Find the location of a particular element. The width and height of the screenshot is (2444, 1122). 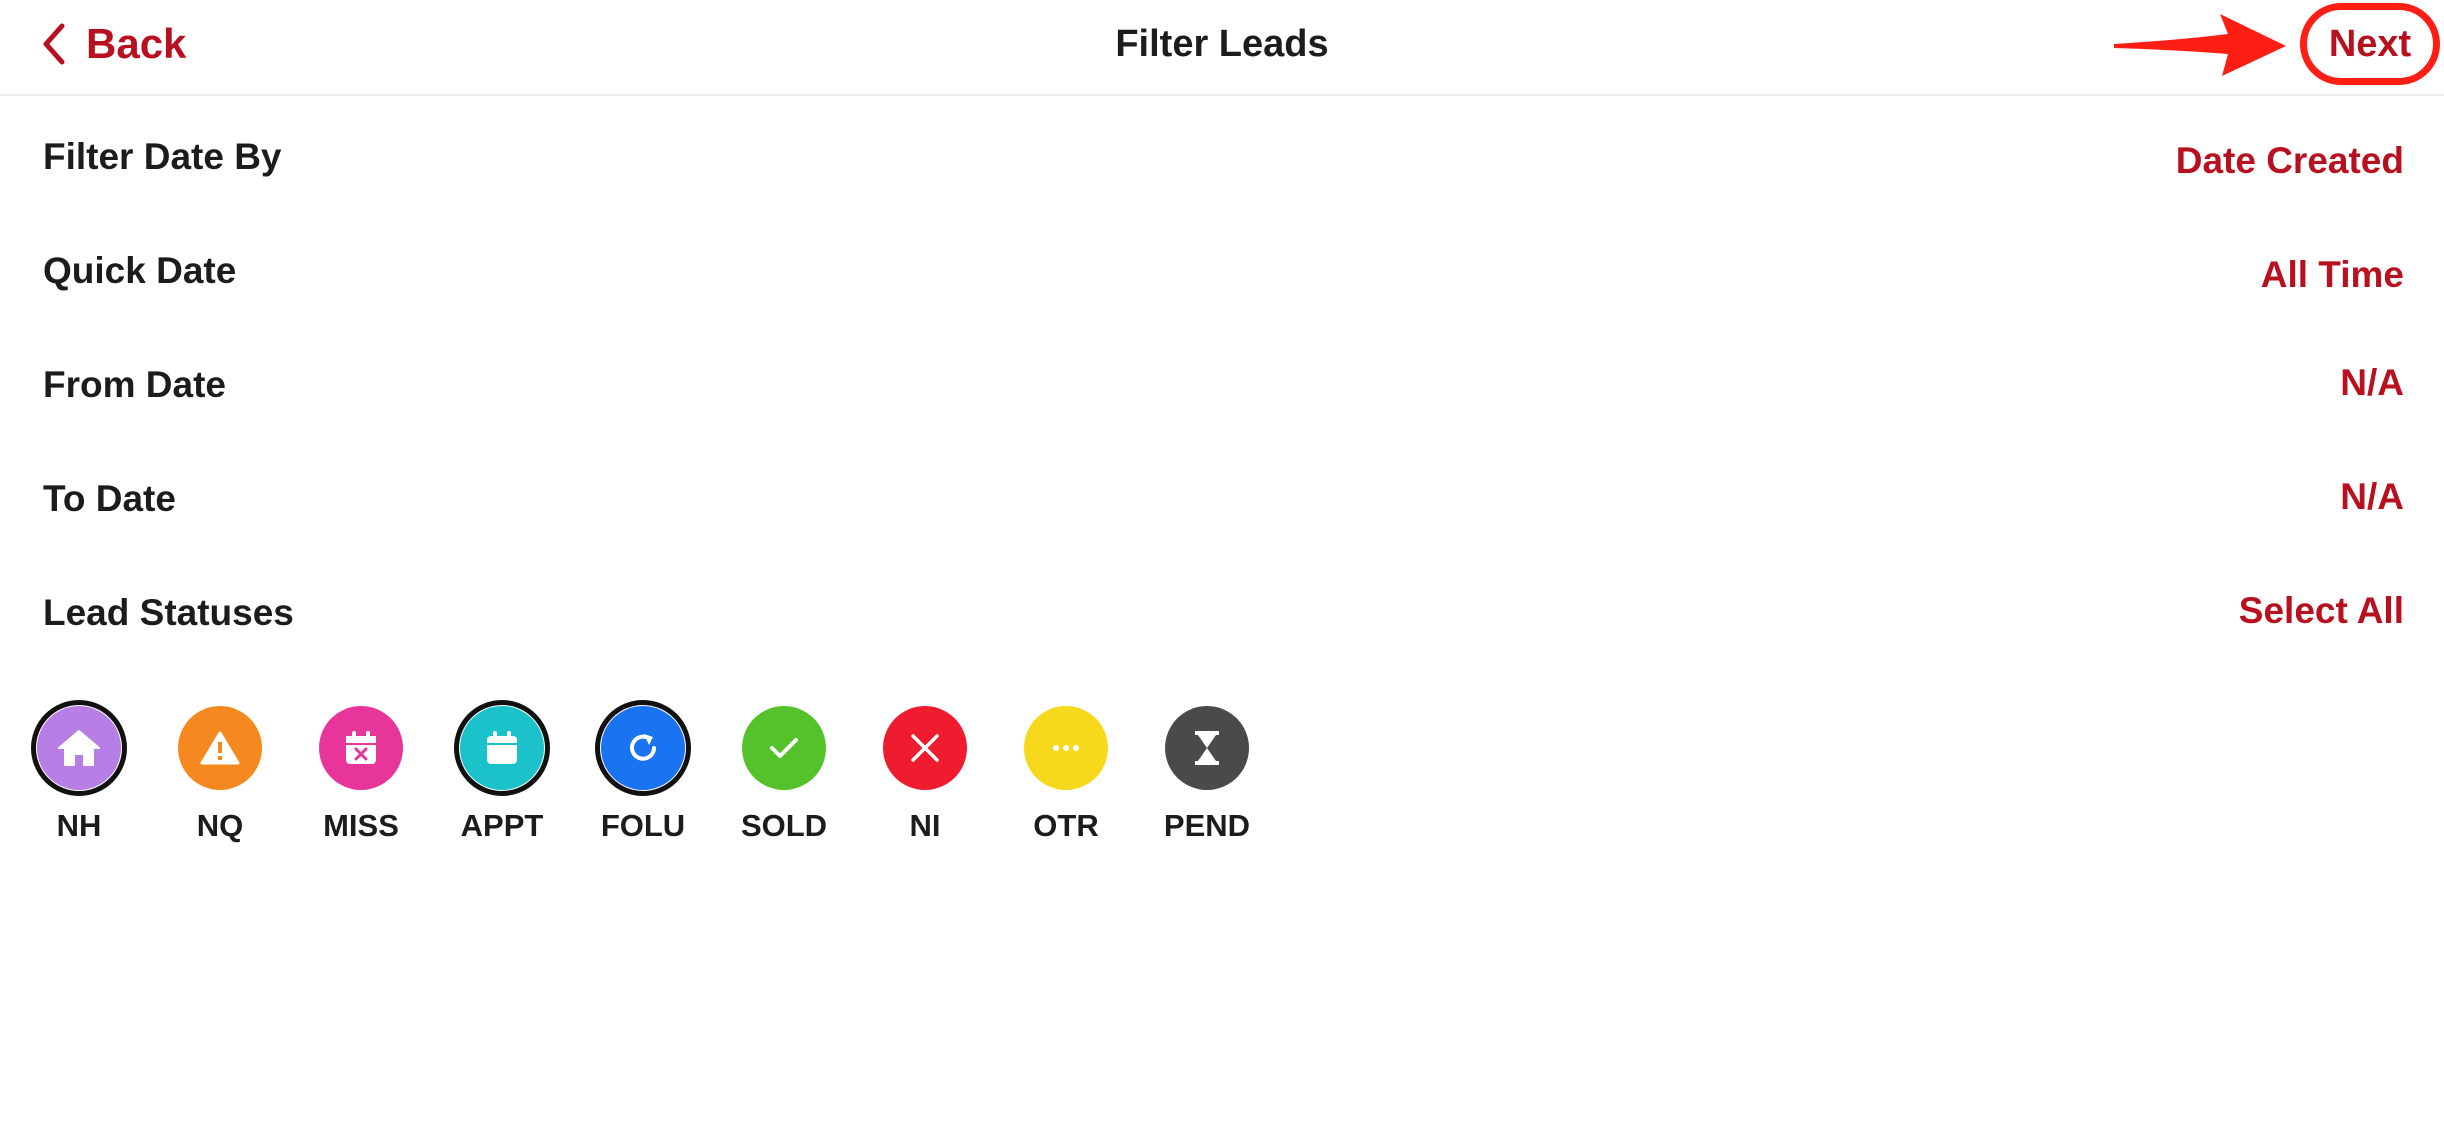

calendar-icon is located at coordinates (502, 747).